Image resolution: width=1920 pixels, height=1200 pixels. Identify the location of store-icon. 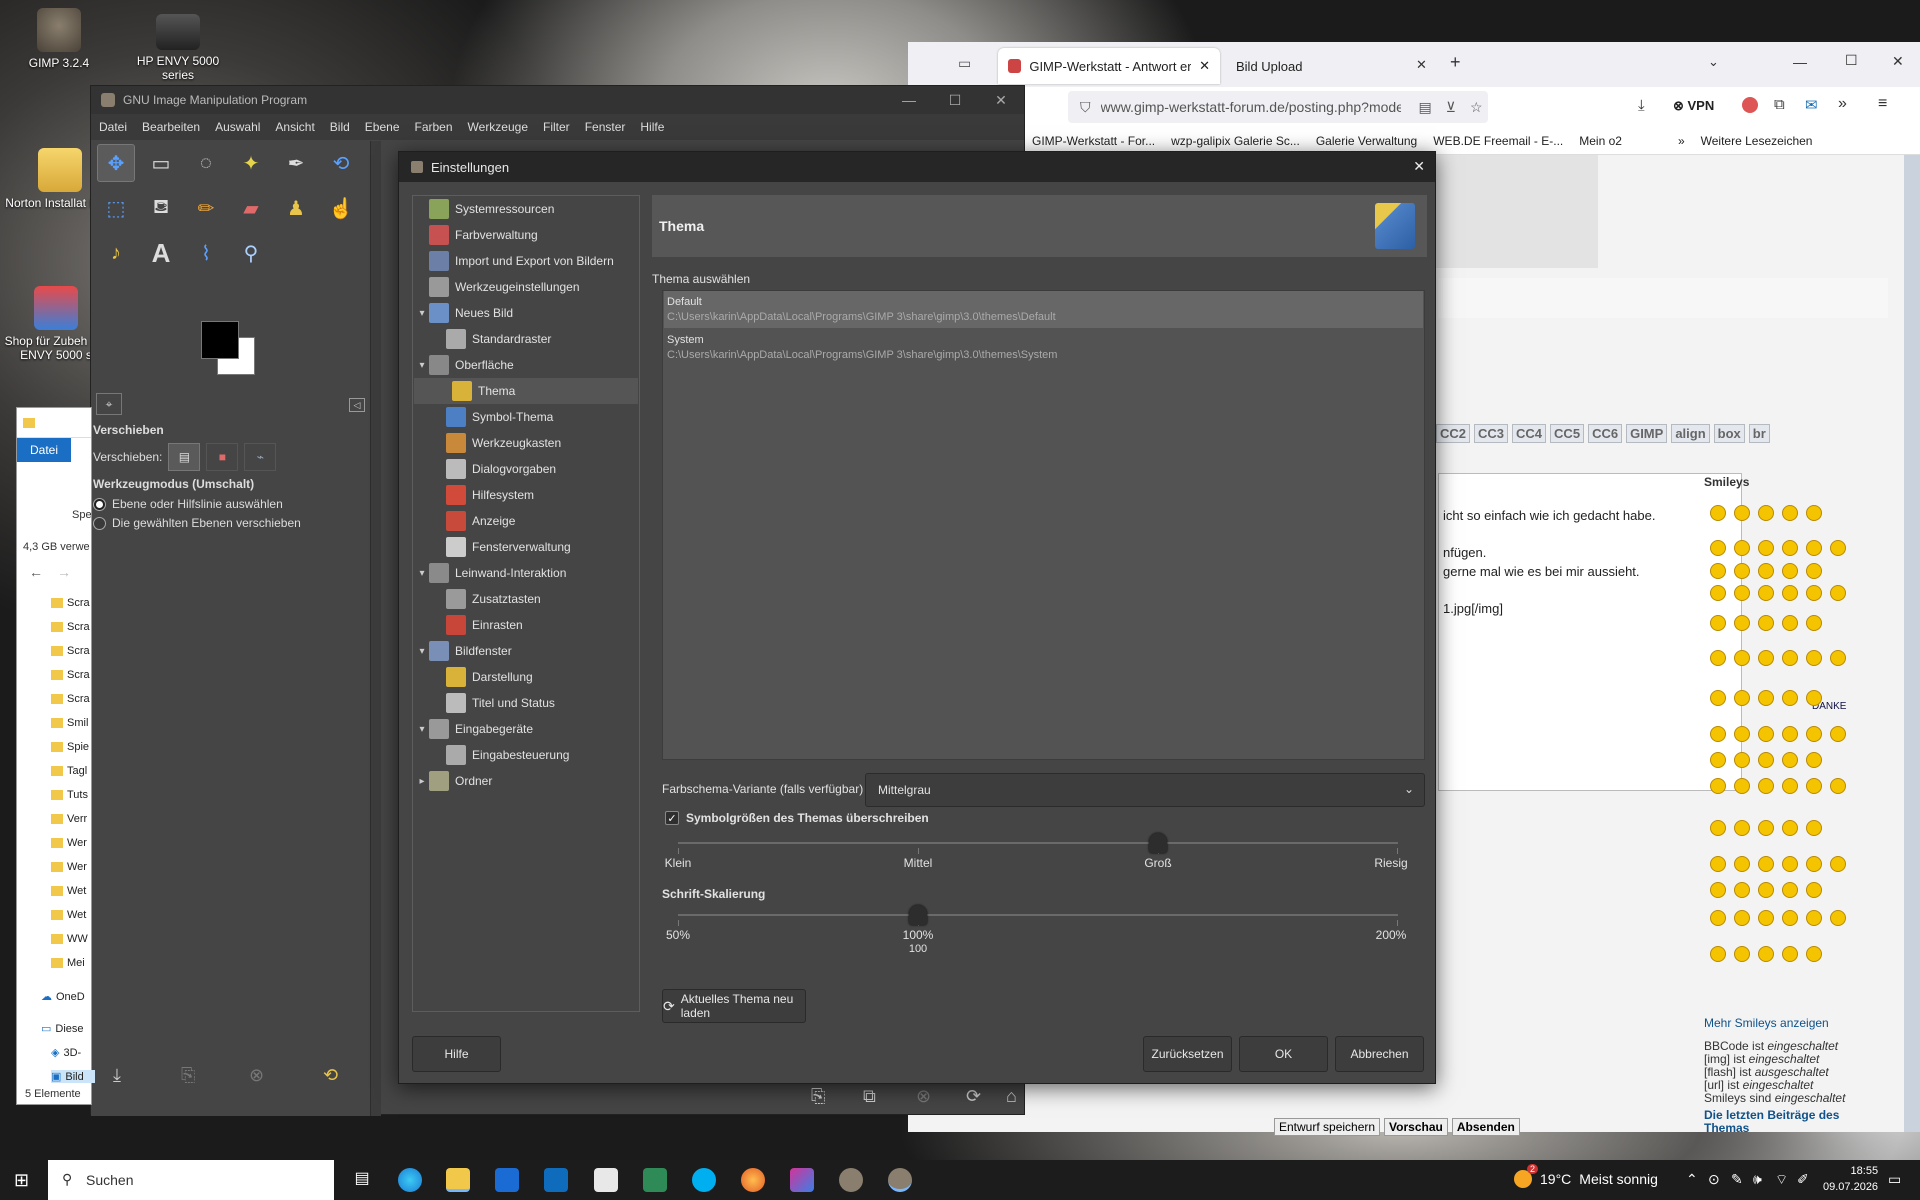
(507, 1180).